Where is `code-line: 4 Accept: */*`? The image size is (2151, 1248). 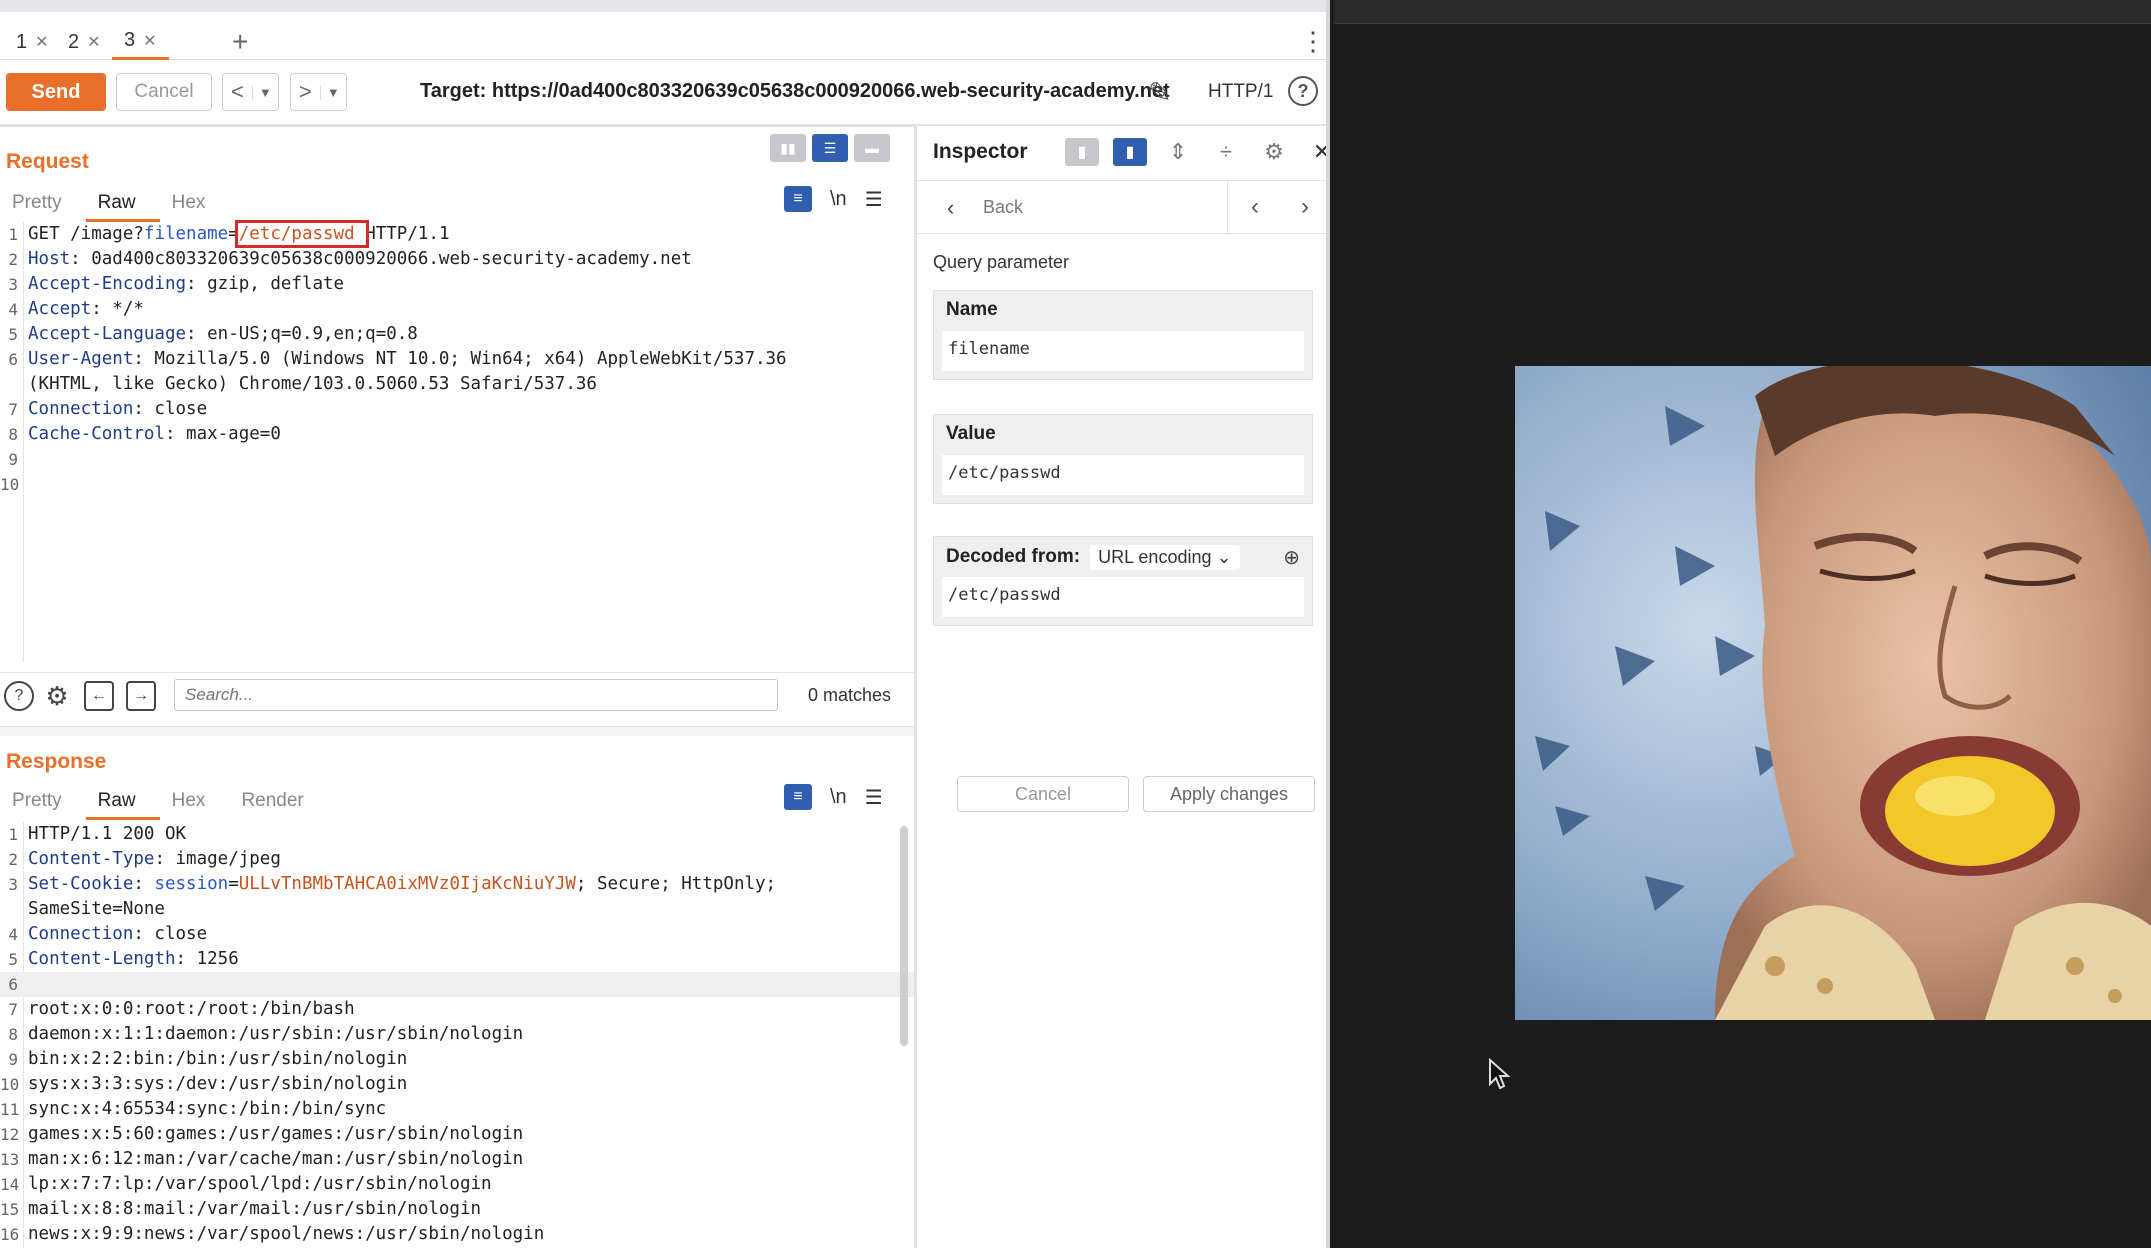 code-line: 4 Accept: */* is located at coordinates (457, 309).